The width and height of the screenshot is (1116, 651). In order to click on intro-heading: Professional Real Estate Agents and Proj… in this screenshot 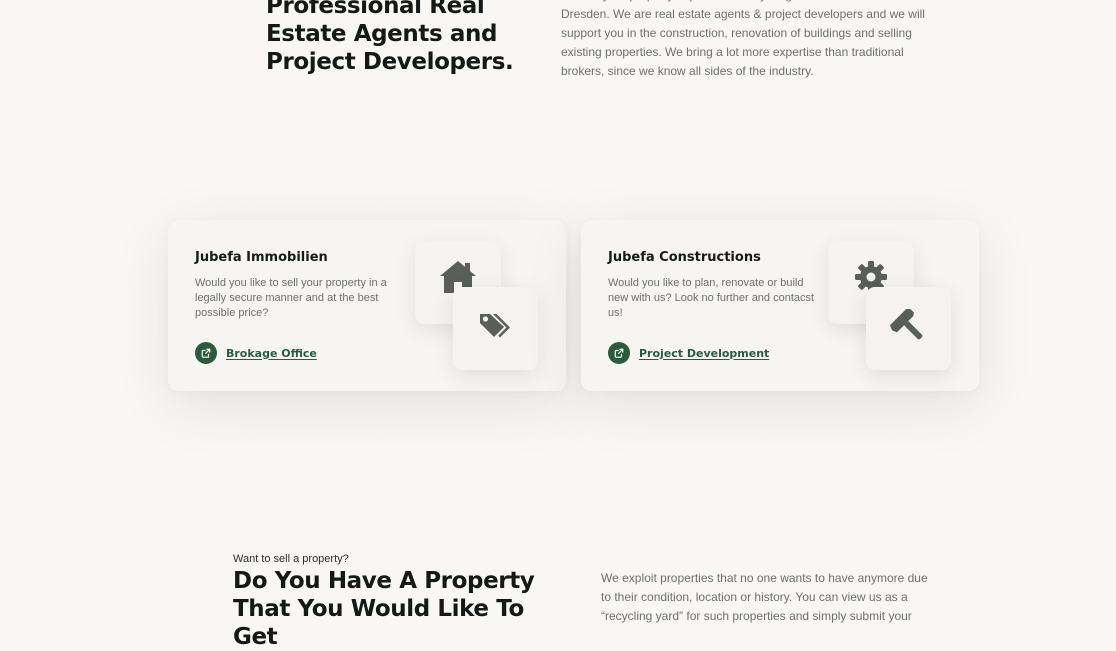, I will do `click(390, 37)`.